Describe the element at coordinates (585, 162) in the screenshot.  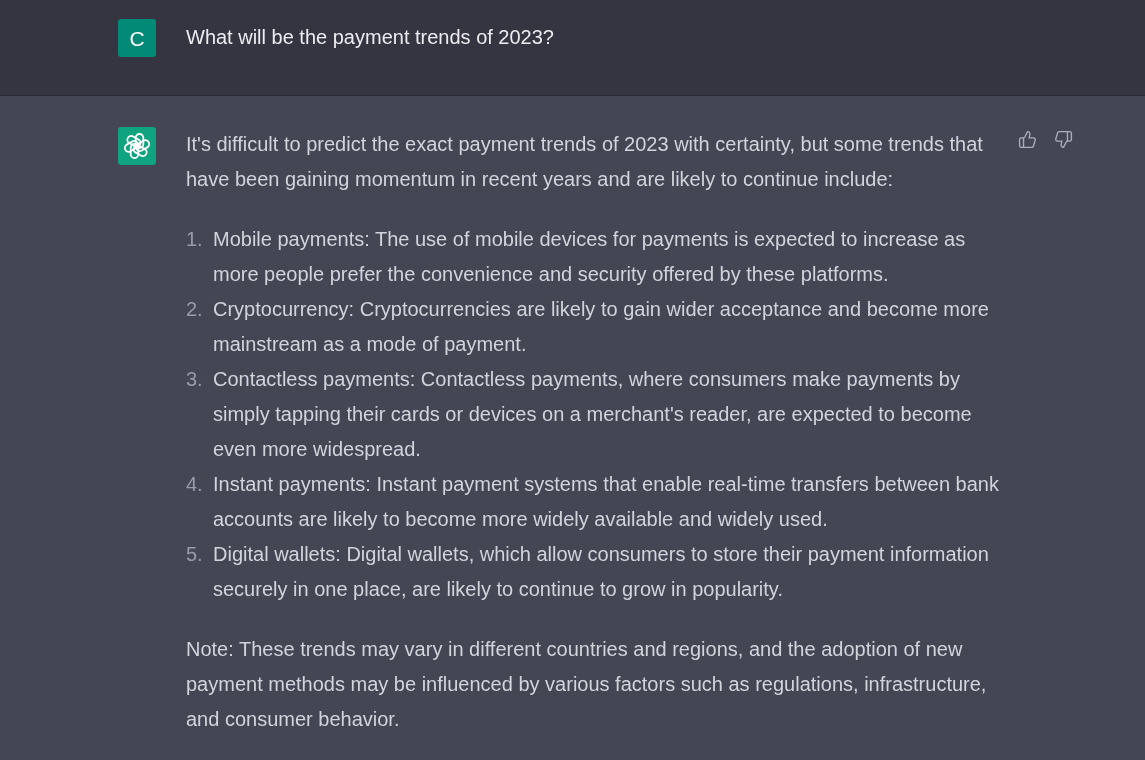
I see `intro-paragraph: It's difficult to predict the exact payment trends of 2023 with certainty, but some trends that have been gaining momentum in recent years and are likely to continue include:` at that location.